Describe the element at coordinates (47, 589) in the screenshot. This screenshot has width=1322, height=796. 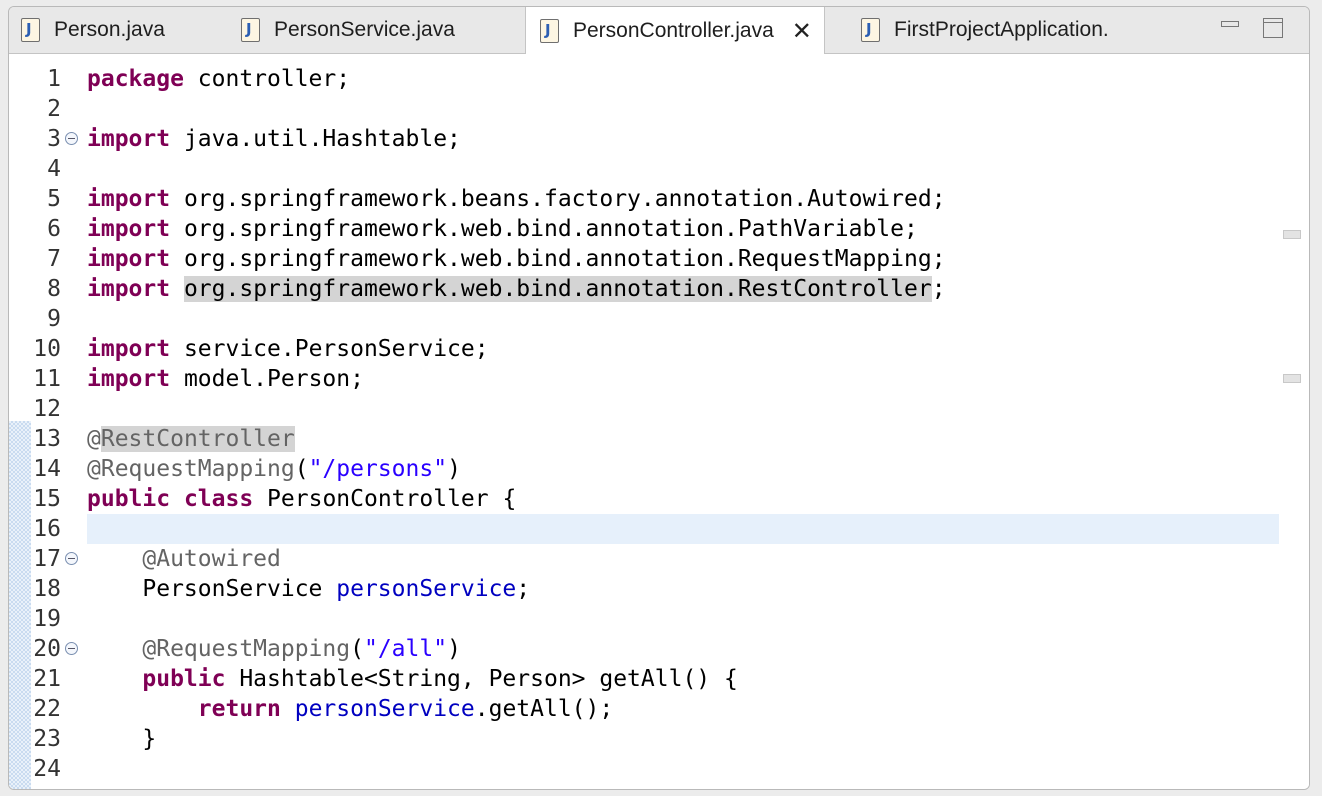
I see `line-number: 18` at that location.